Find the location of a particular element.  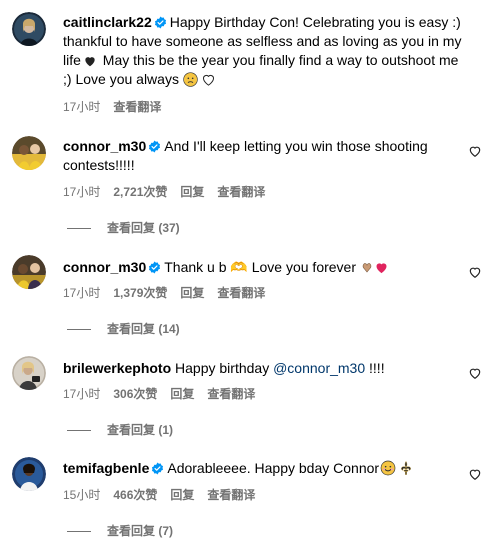

timestamp: 15小时 is located at coordinates (82, 495).